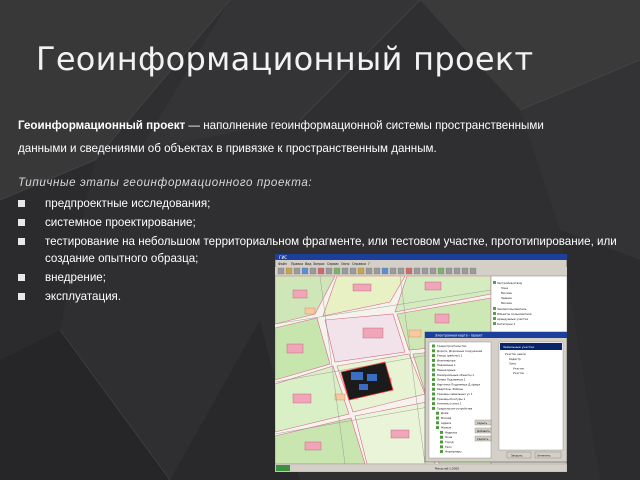 This screenshot has width=640, height=480. Describe the element at coordinates (446, 428) in the screenshot. I see `dialog-layer-item: Жилые` at that location.